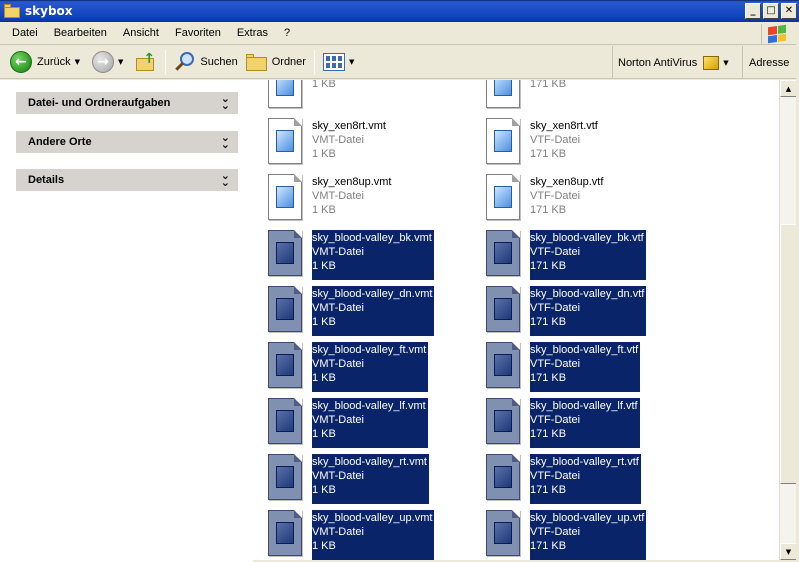 This screenshot has width=799, height=562. I want to click on file-text: sky_xen8up.vtf VTF-Datei 171 KB, so click(566, 199).